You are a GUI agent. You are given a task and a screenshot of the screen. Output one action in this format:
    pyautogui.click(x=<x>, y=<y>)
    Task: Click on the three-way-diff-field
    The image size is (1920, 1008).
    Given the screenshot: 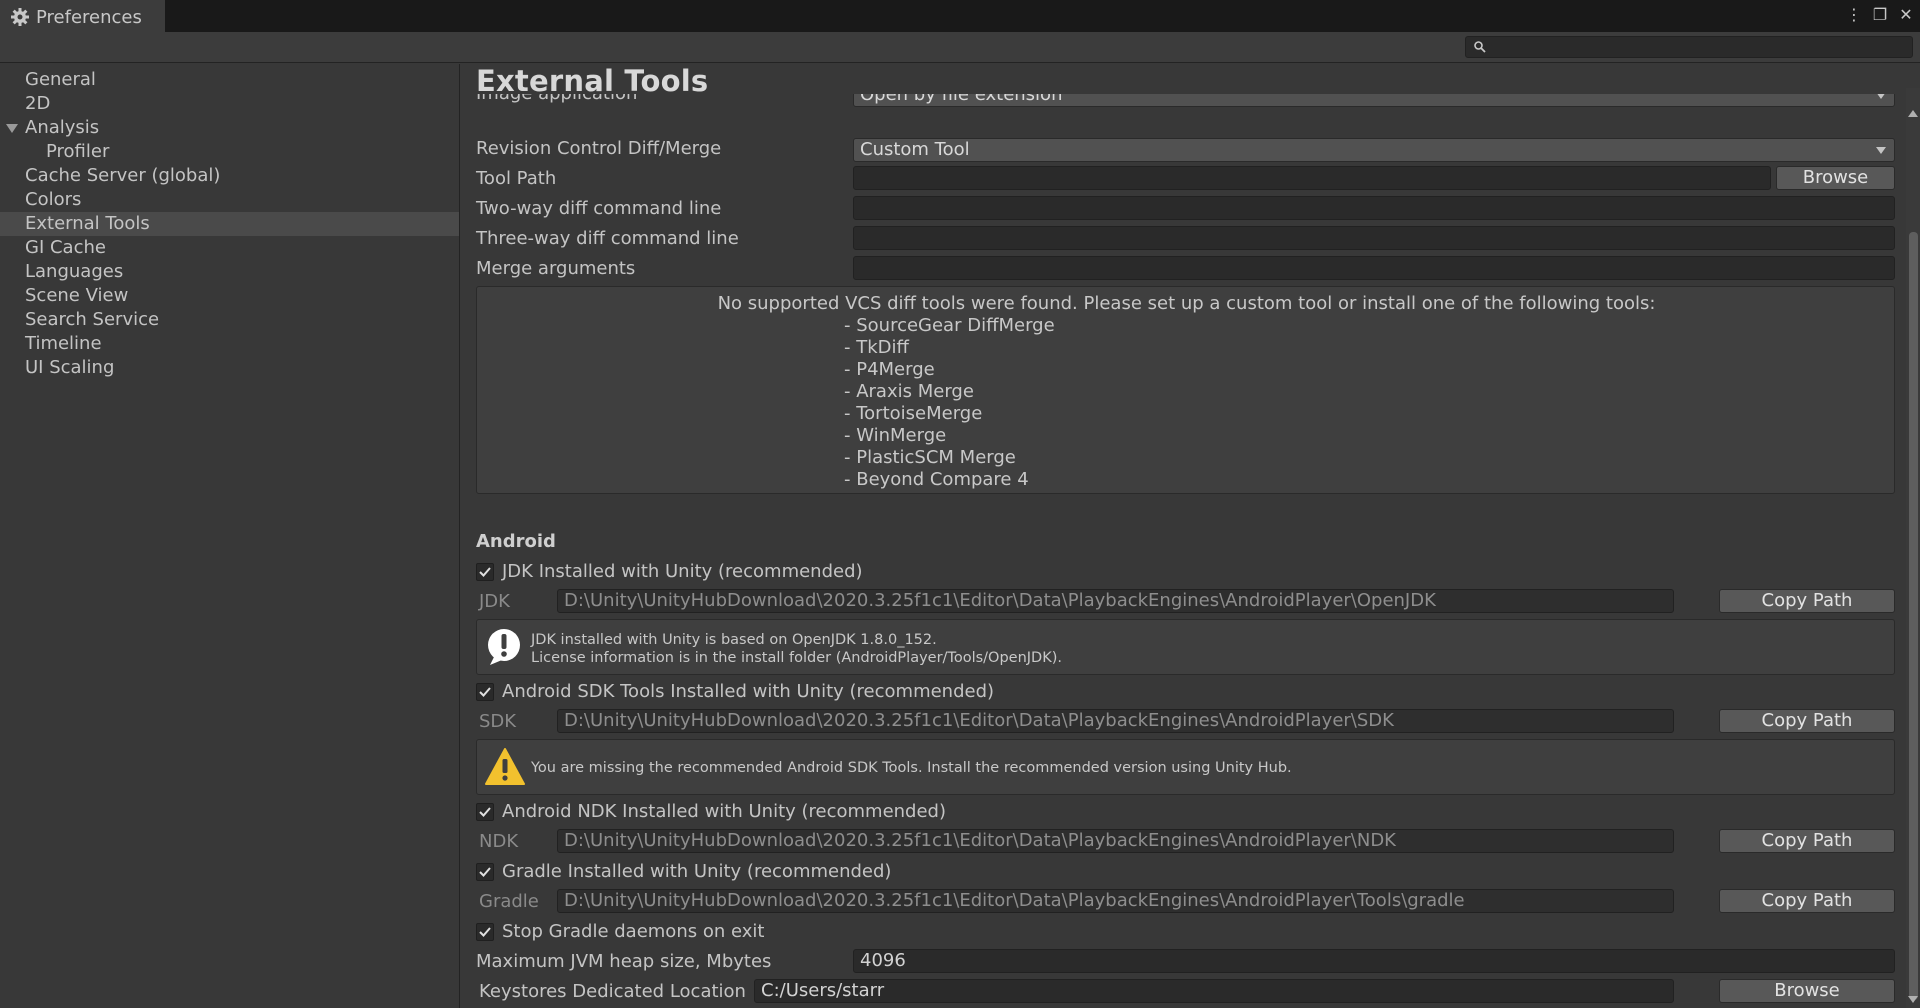 What is the action you would take?
    pyautogui.click(x=1374, y=238)
    